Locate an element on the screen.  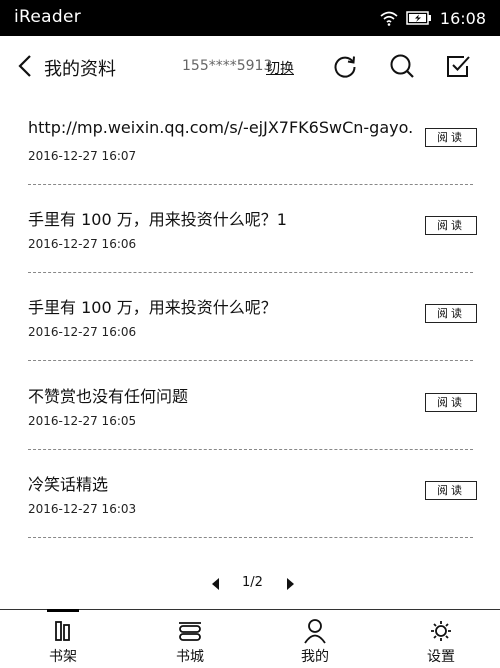
search-icon is located at coordinates (402, 66).